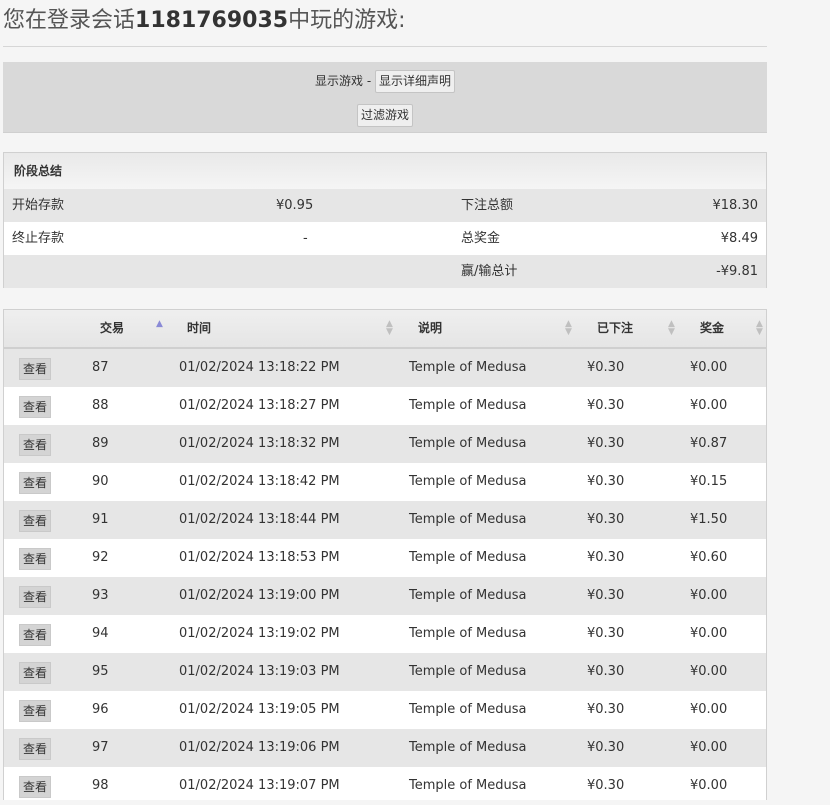  I want to click on game-time: 01/02/2024 13:19:02 PM, so click(259, 633).